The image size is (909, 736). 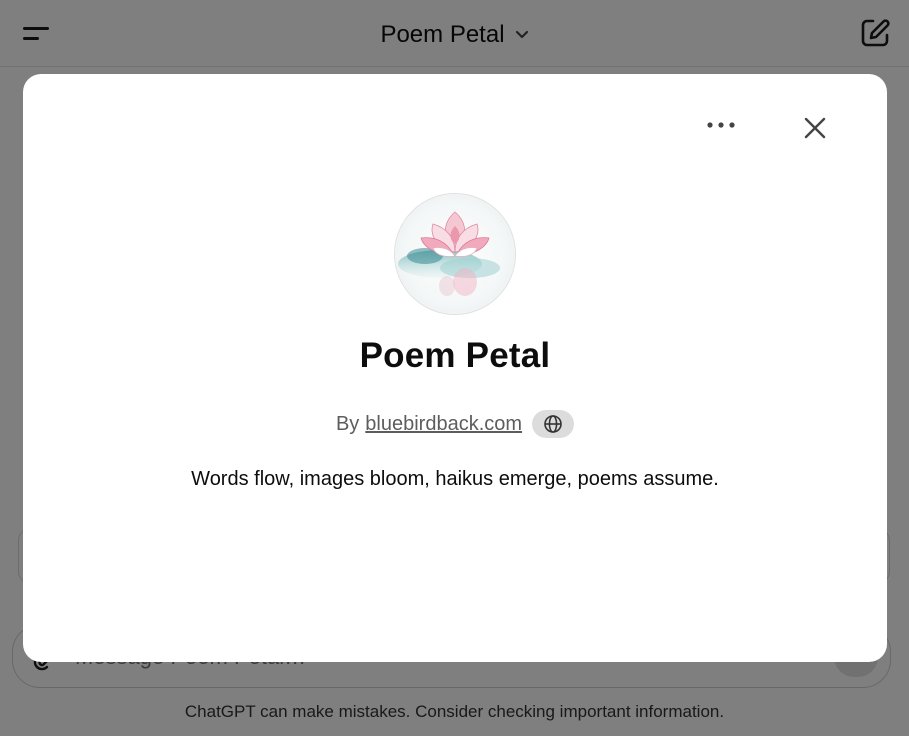 I want to click on lotus-image, so click(x=455, y=254).